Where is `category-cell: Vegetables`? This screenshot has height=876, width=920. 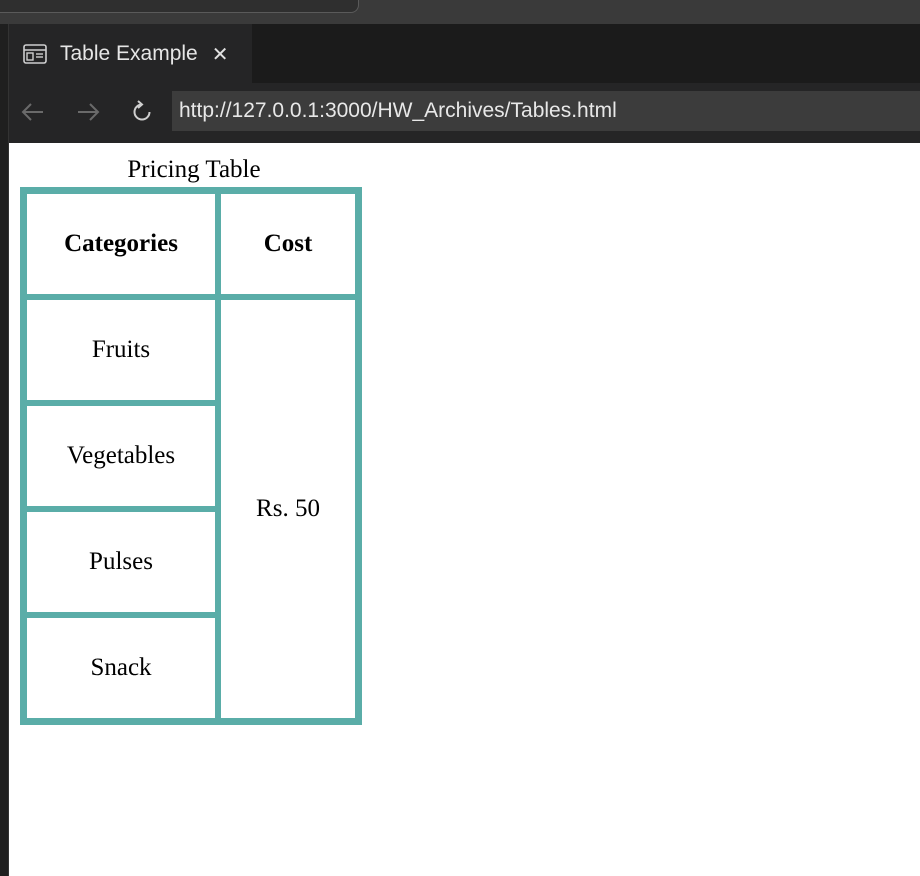 category-cell: Vegetables is located at coordinates (121, 456).